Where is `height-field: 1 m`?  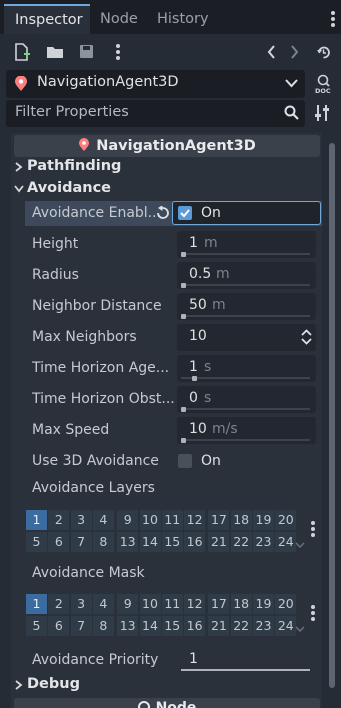
height-field: 1 m is located at coordinates (246, 244).